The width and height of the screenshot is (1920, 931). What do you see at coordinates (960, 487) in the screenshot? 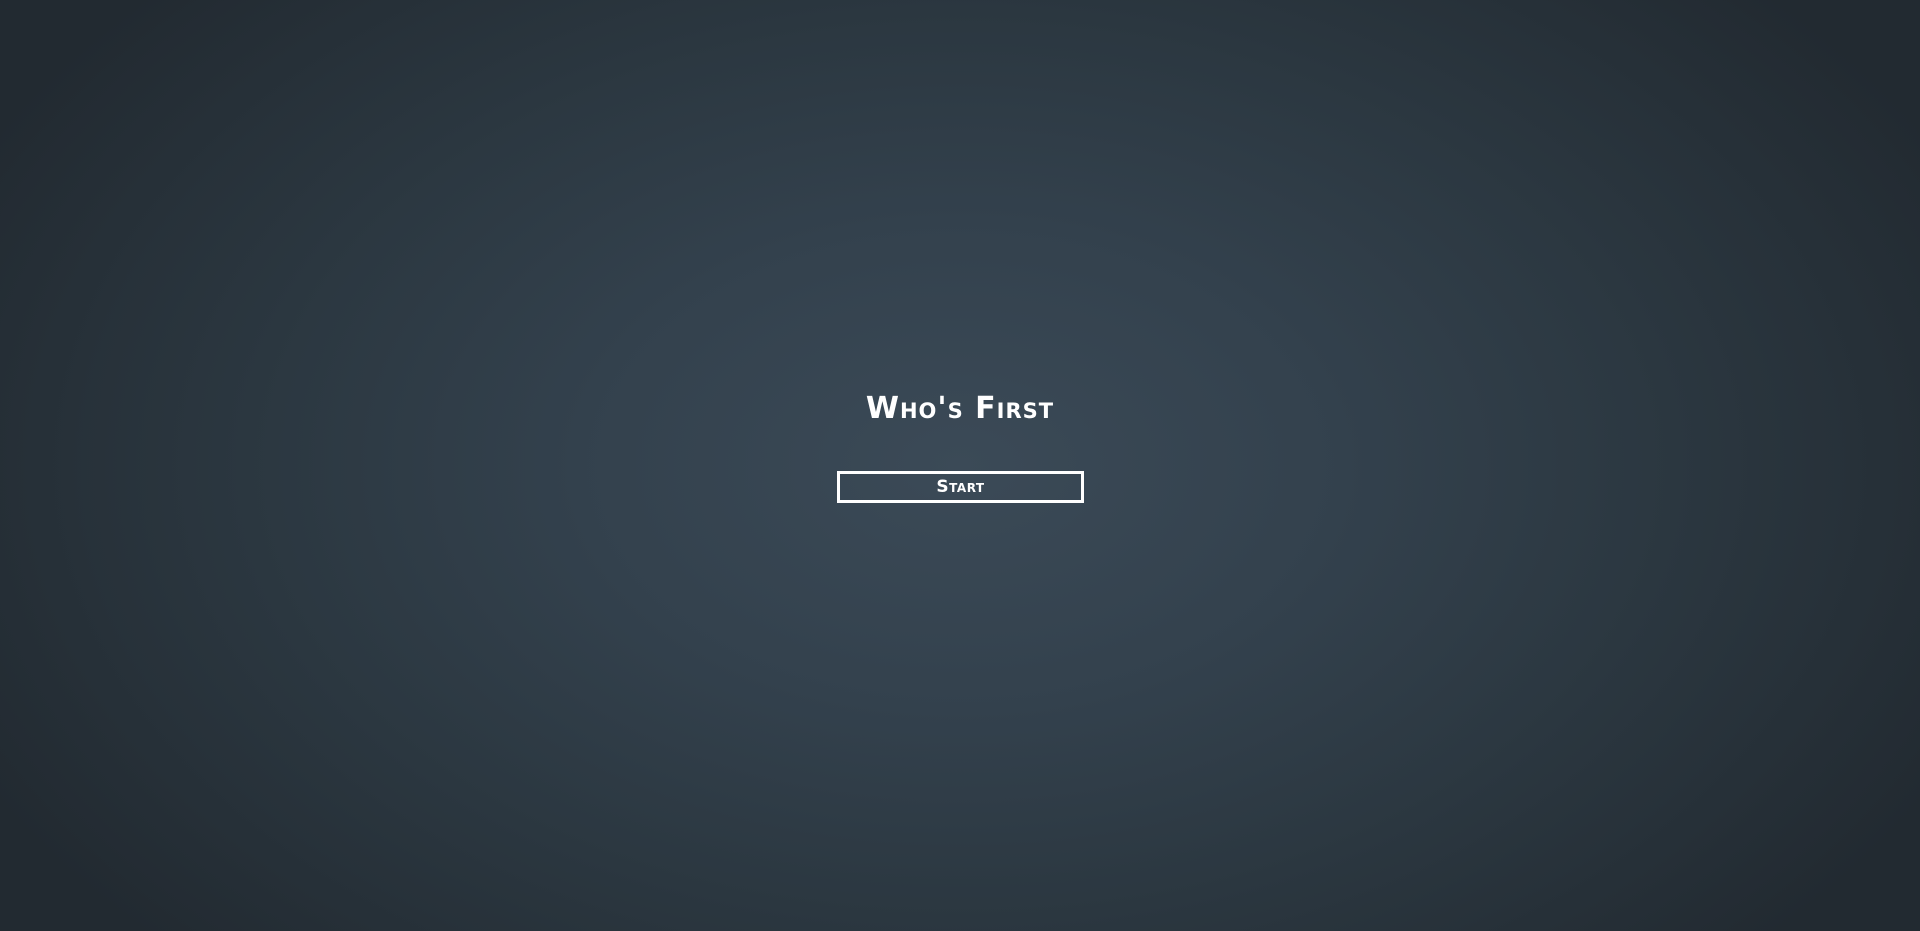
I see `start-button: Start` at bounding box center [960, 487].